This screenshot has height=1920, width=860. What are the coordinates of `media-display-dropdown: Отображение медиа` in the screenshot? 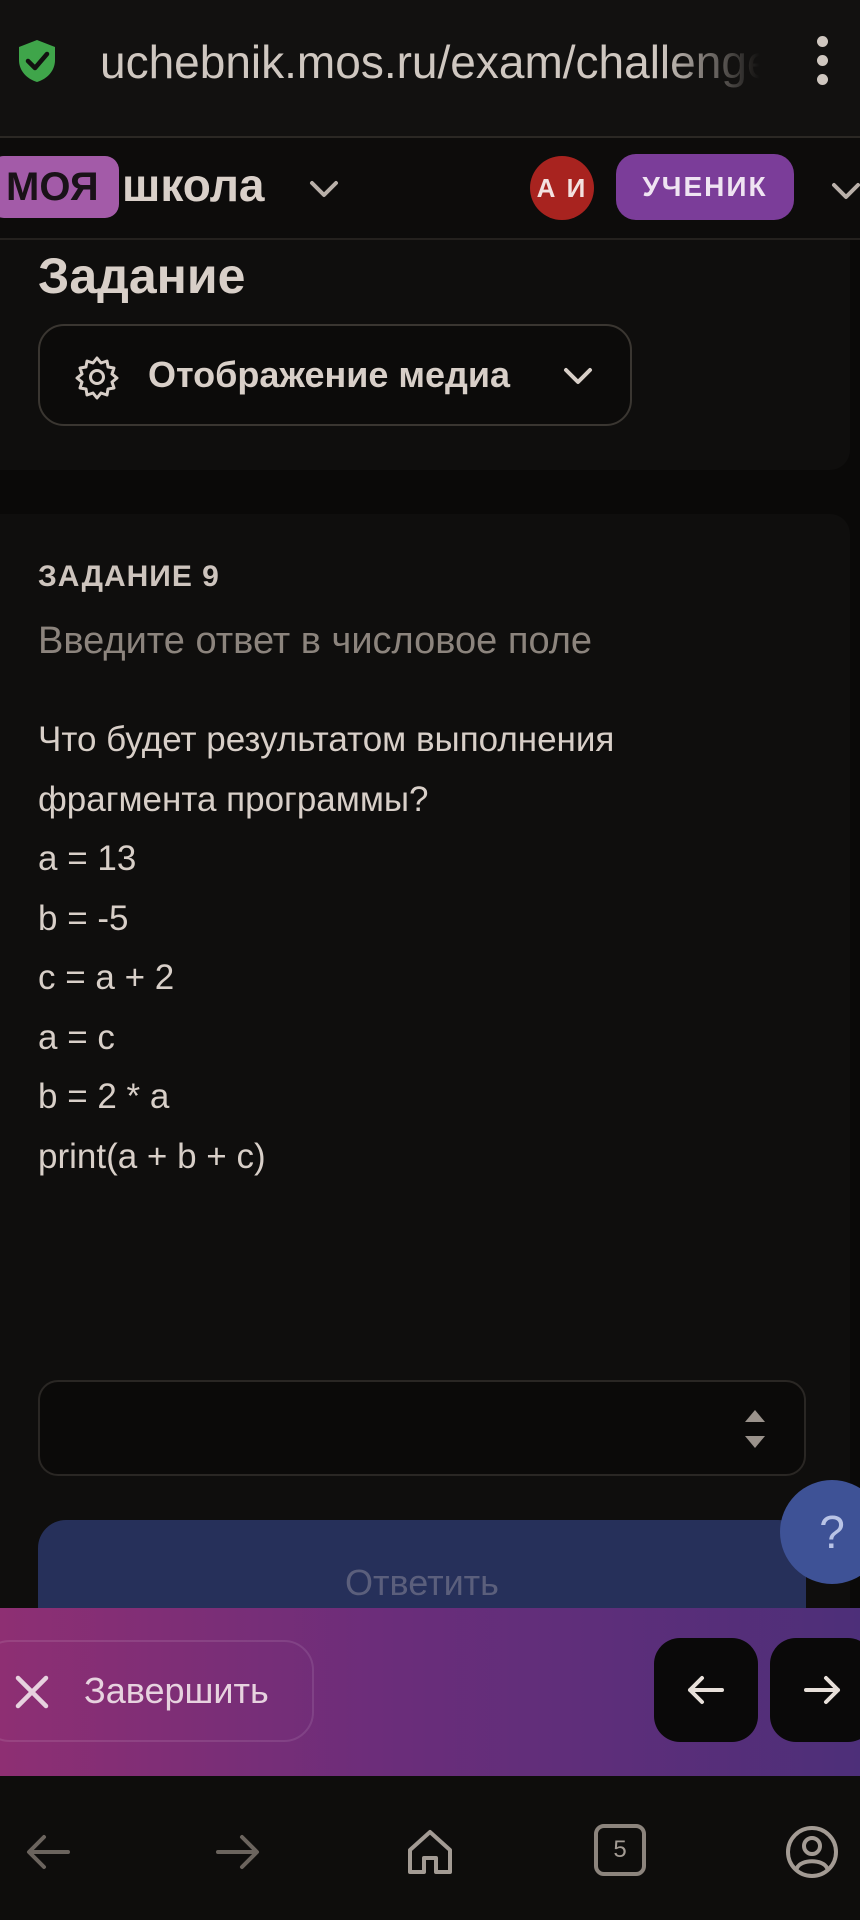 It's located at (335, 375).